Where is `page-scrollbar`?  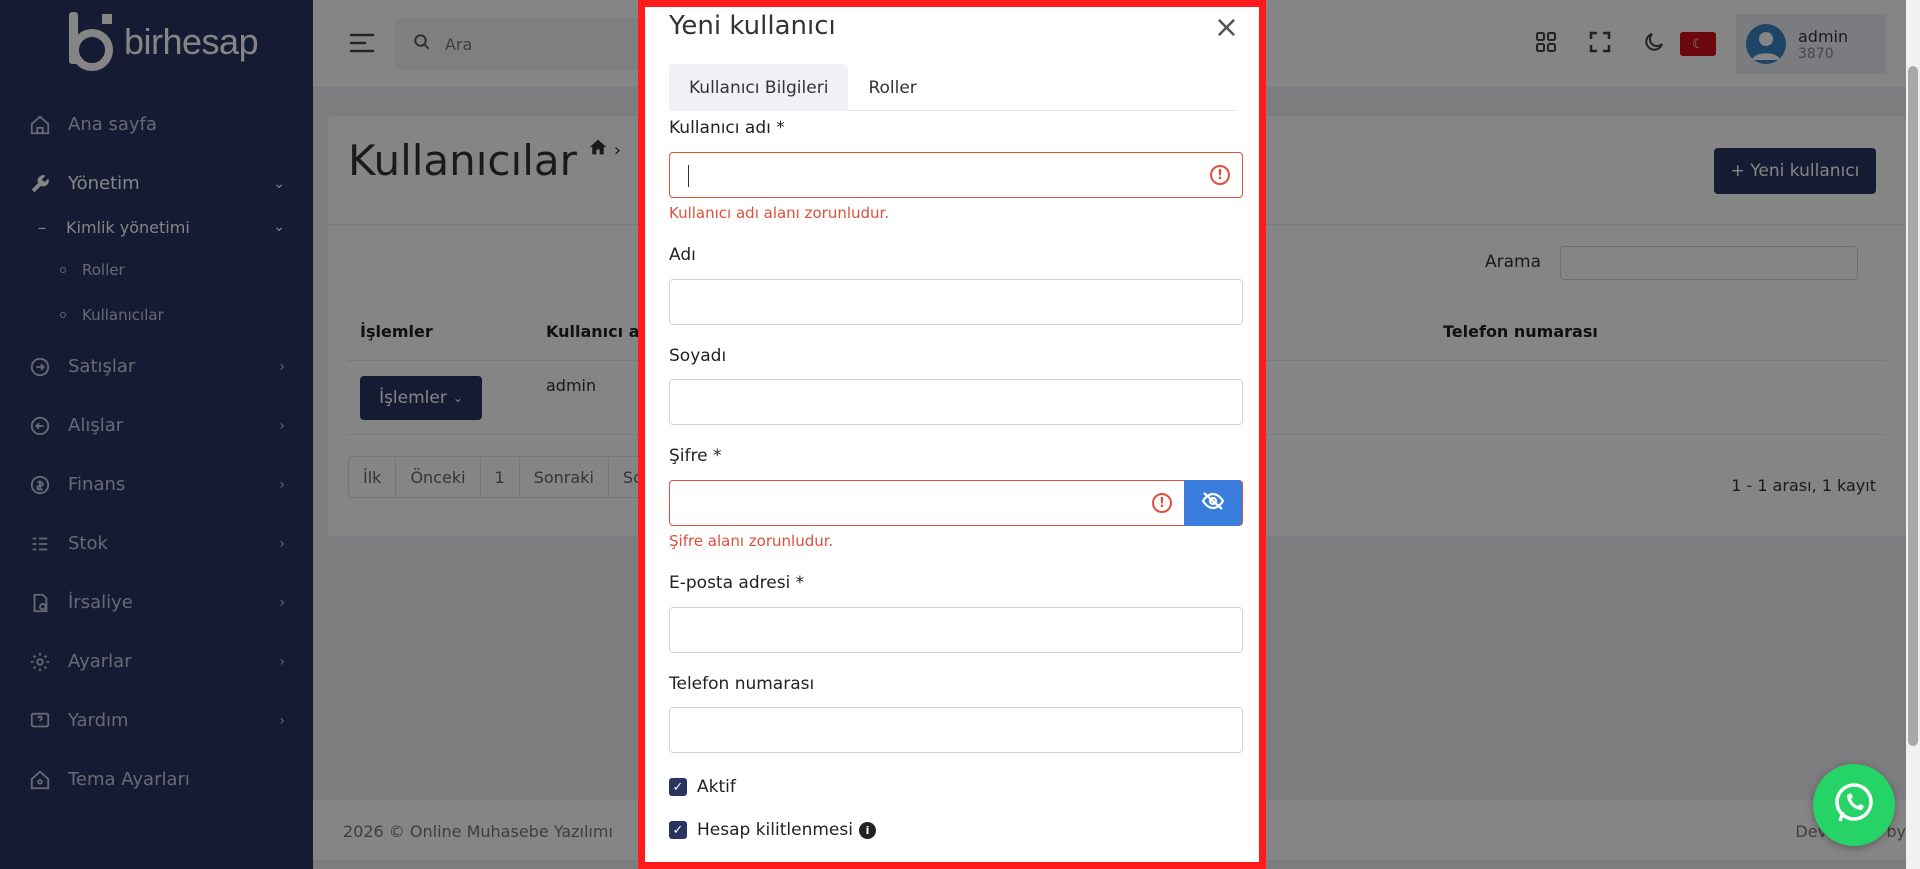
page-scrollbar is located at coordinates (1913, 434).